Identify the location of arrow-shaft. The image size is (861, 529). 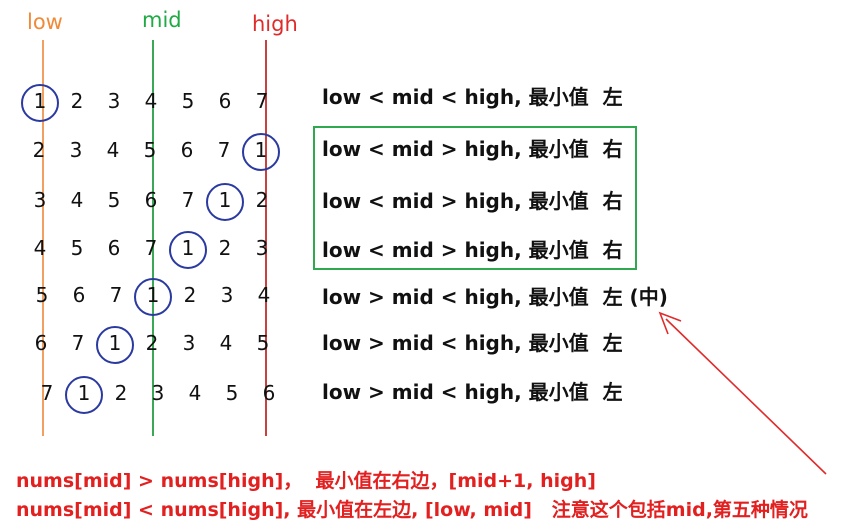
(746, 396).